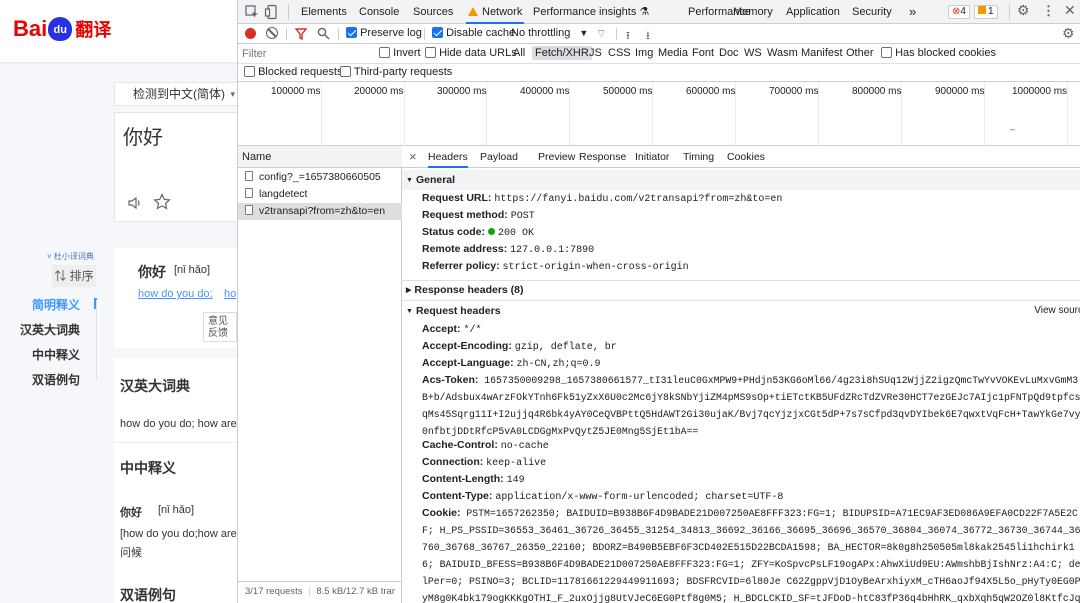  Describe the element at coordinates (249, 193) in the screenshot. I see `file-icon` at that location.